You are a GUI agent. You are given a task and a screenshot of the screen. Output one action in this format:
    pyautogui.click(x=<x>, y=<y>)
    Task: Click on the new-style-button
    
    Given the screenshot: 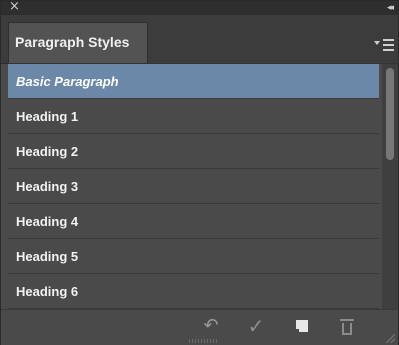 What is the action you would take?
    pyautogui.click(x=302, y=326)
    